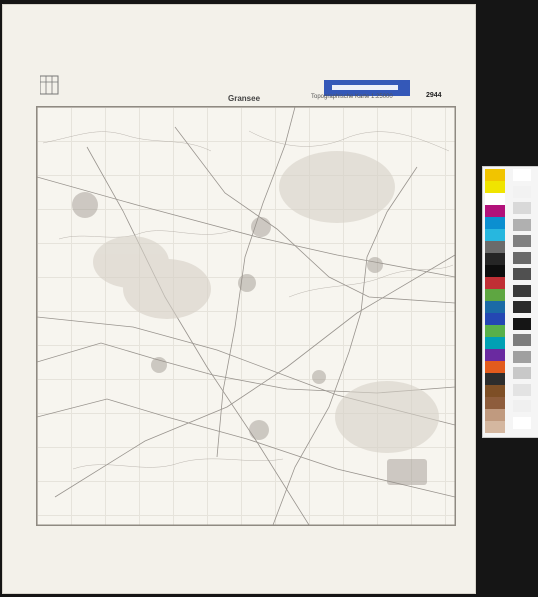  I want to click on map-subtitle: Topographische Karte 1:25000, so click(352, 97).